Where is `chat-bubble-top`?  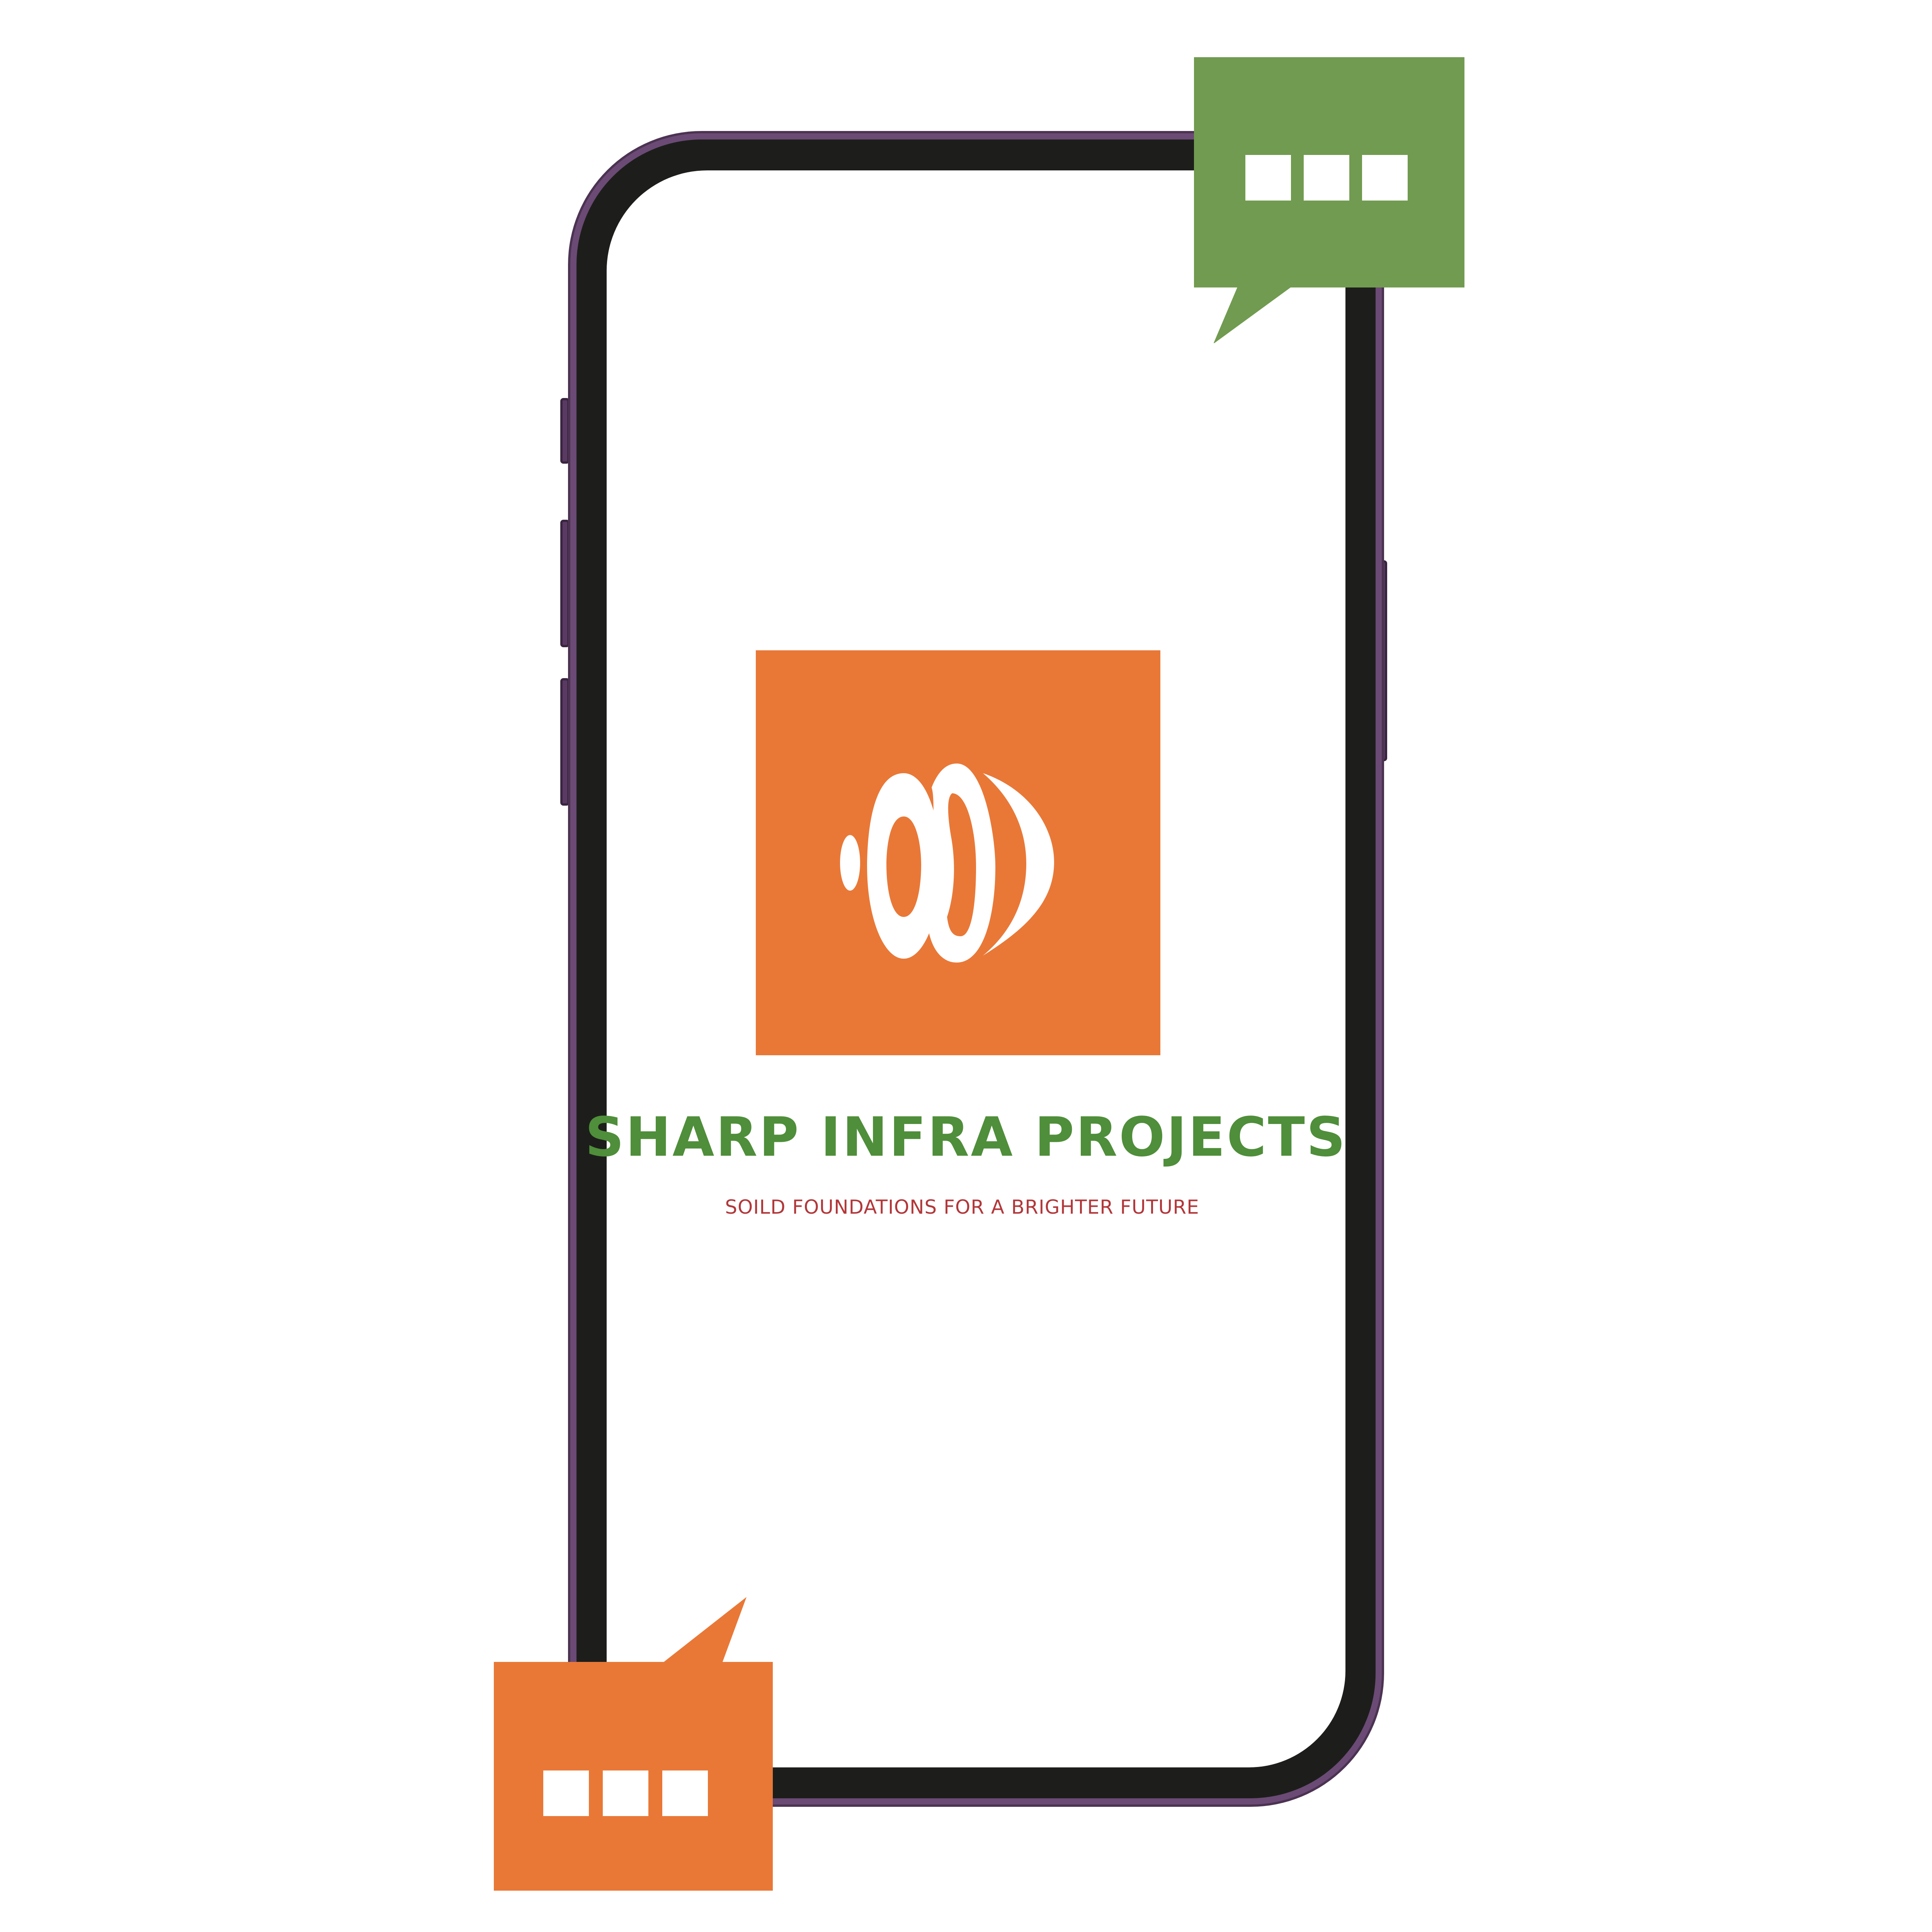 chat-bubble-top is located at coordinates (1329, 200).